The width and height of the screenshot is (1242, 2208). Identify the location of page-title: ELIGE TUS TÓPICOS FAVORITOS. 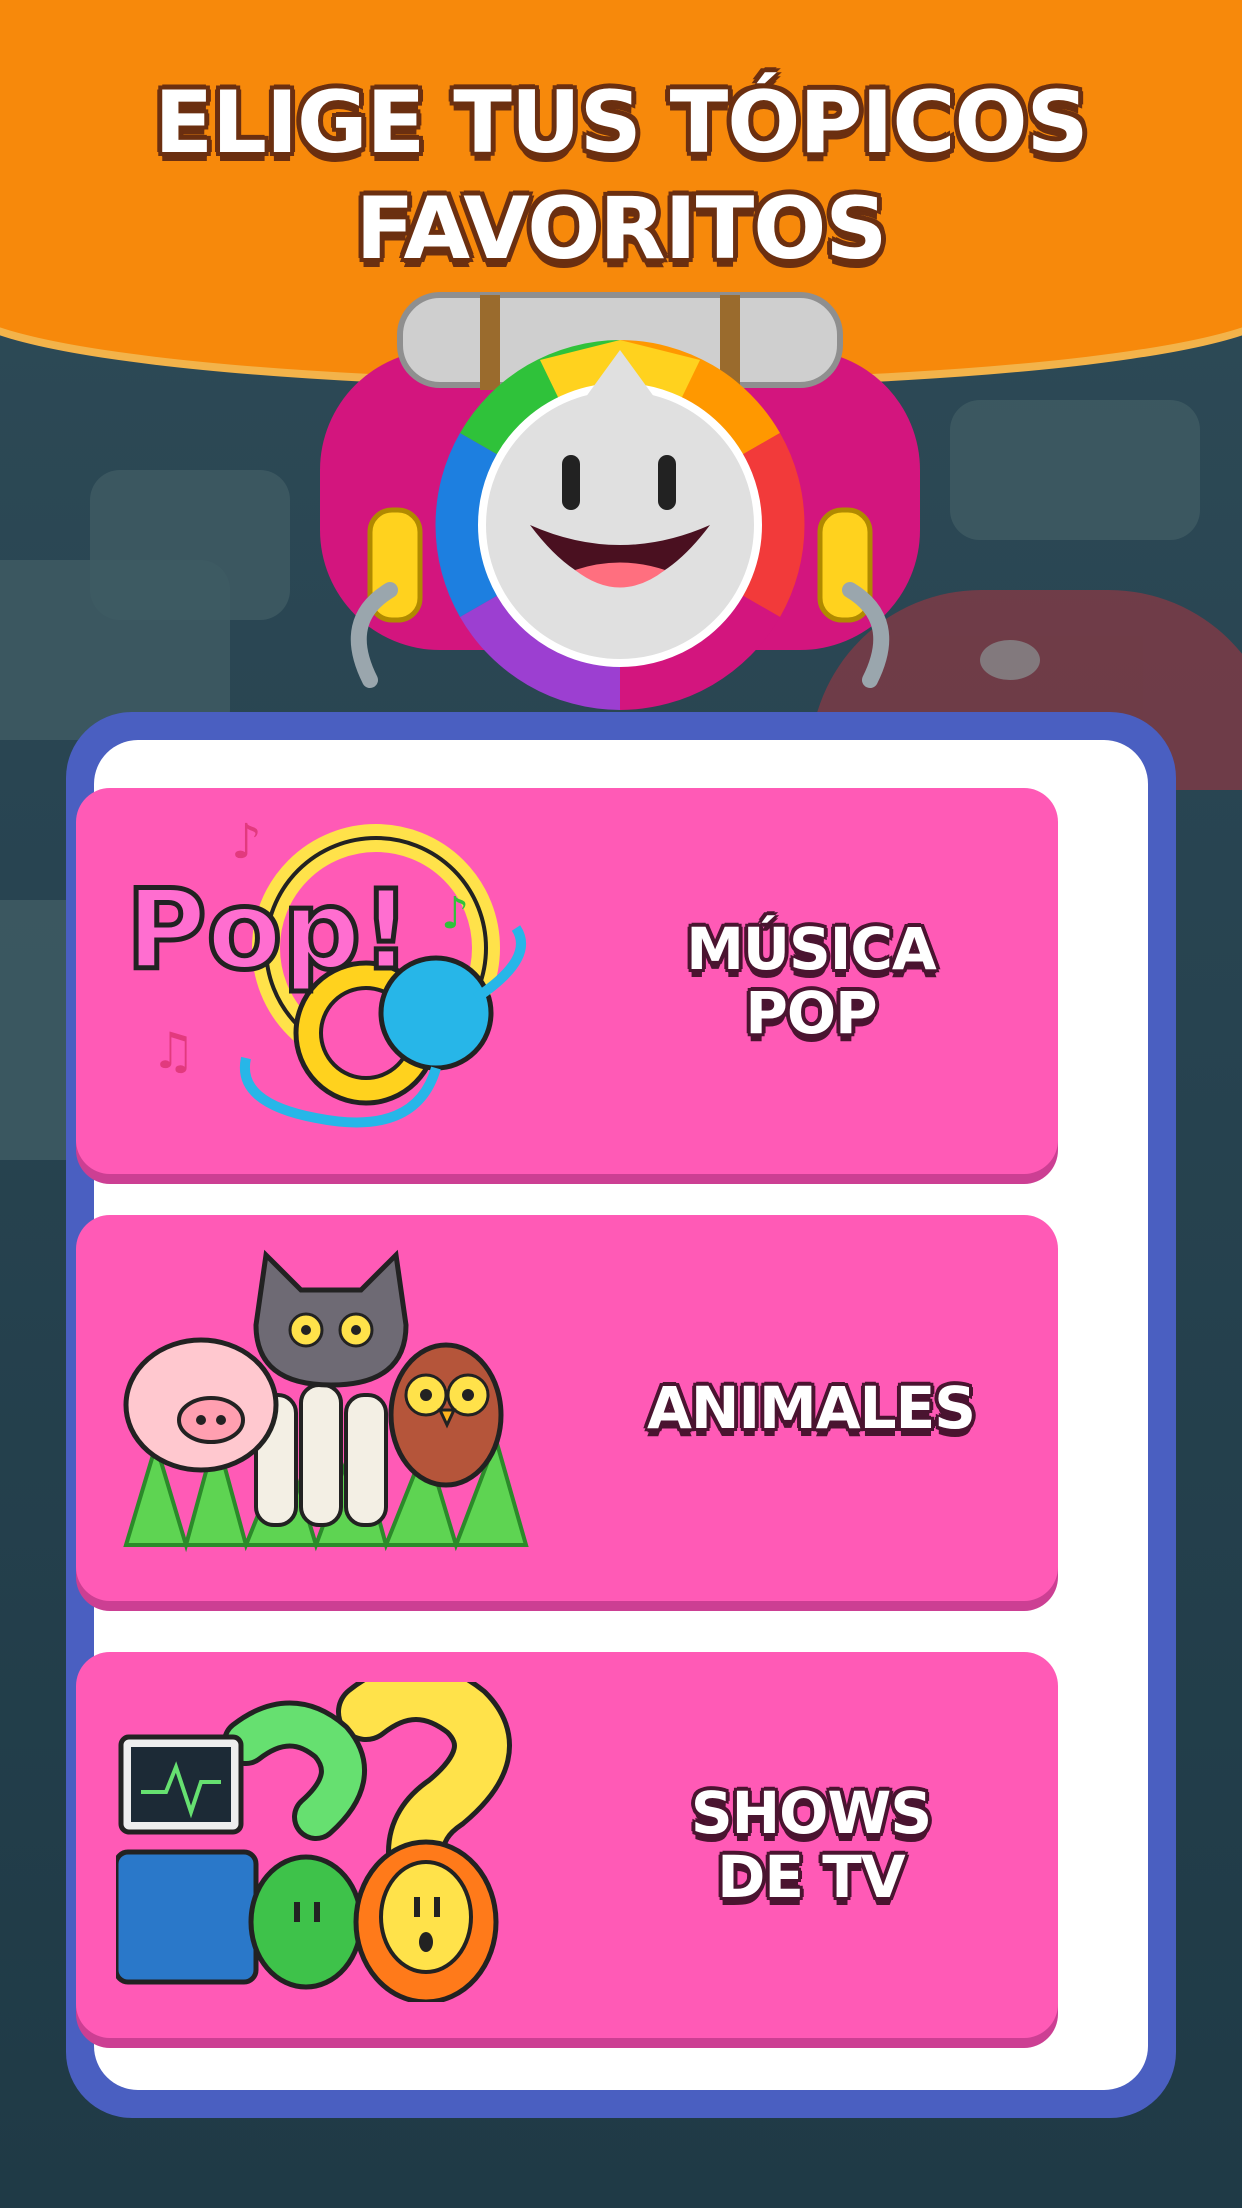
(621, 176).